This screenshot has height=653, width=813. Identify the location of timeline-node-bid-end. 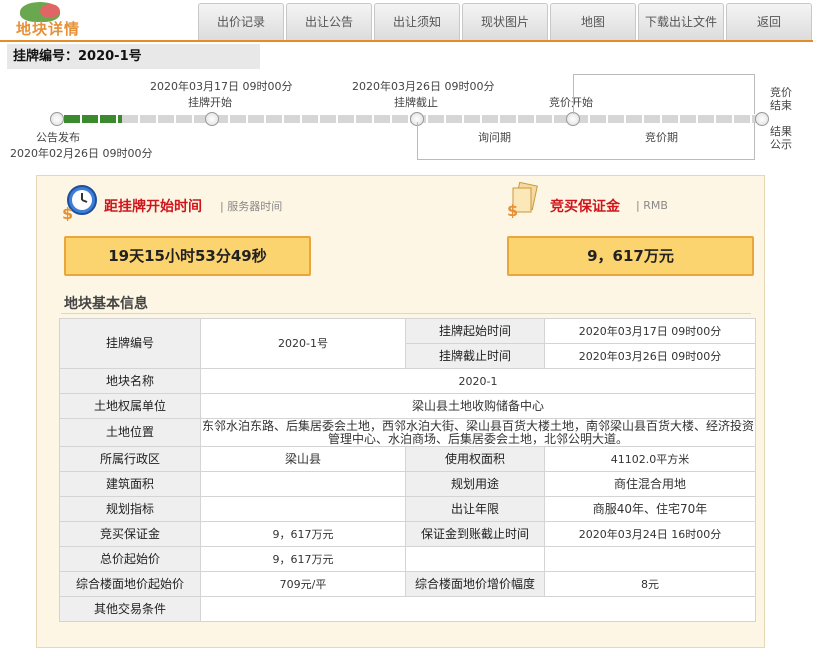
(762, 119).